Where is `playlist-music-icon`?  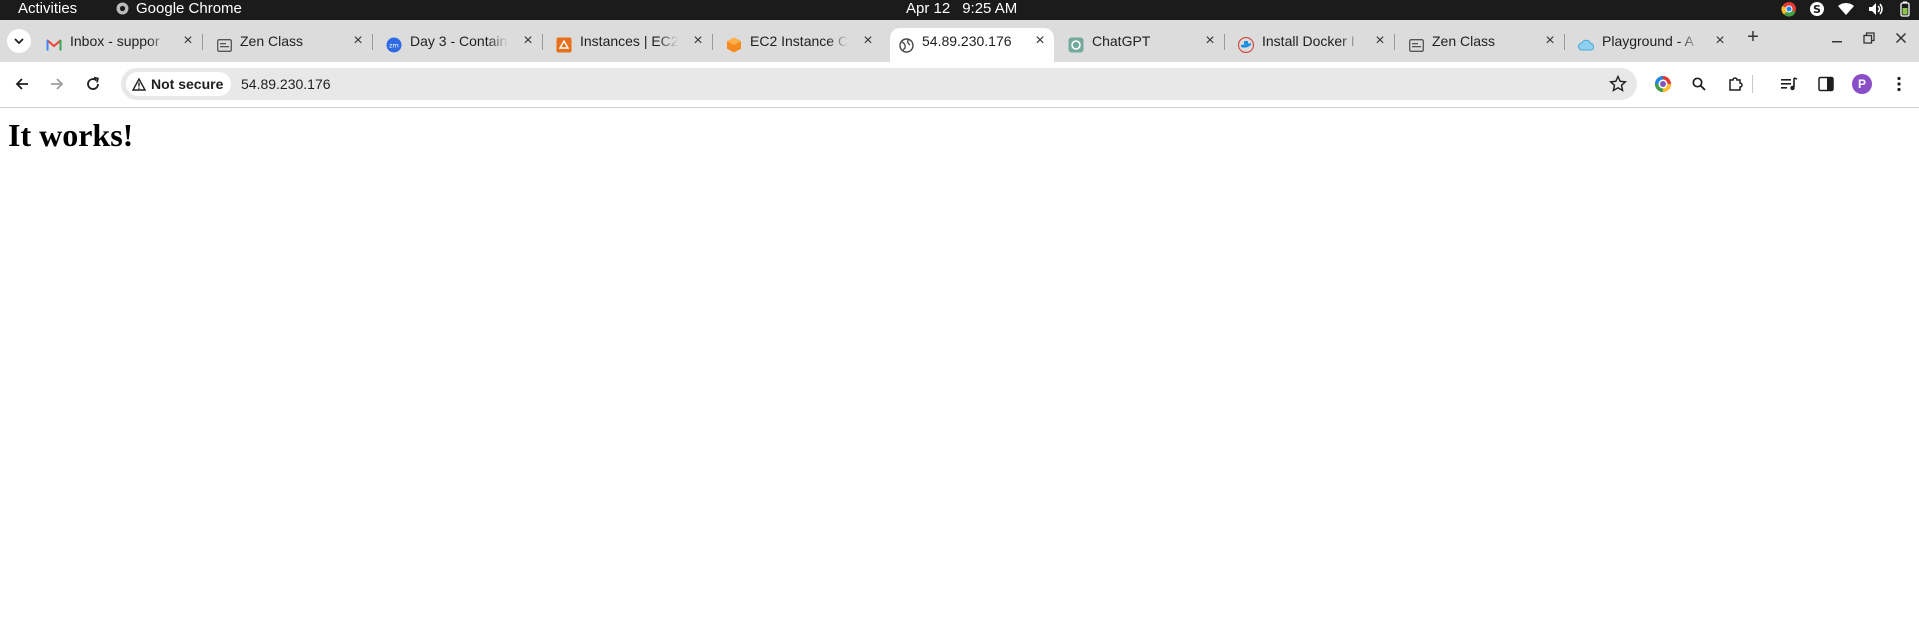 playlist-music-icon is located at coordinates (1789, 84).